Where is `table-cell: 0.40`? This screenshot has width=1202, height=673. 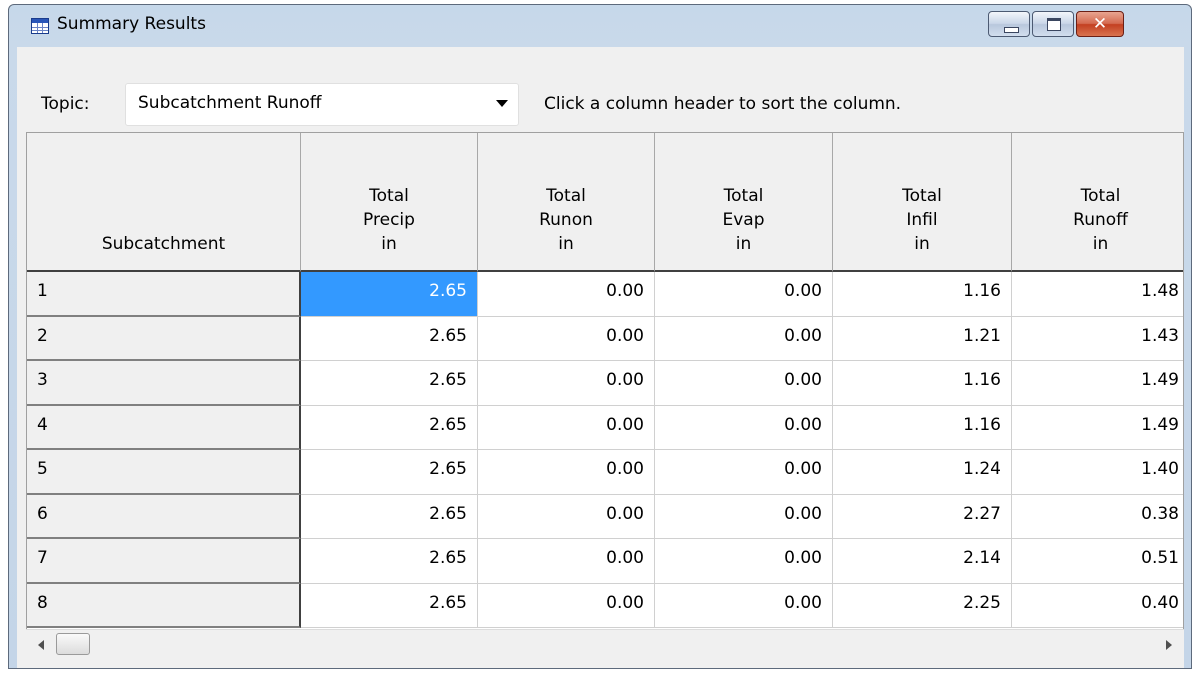 table-cell: 0.40 is located at coordinates (1097, 605).